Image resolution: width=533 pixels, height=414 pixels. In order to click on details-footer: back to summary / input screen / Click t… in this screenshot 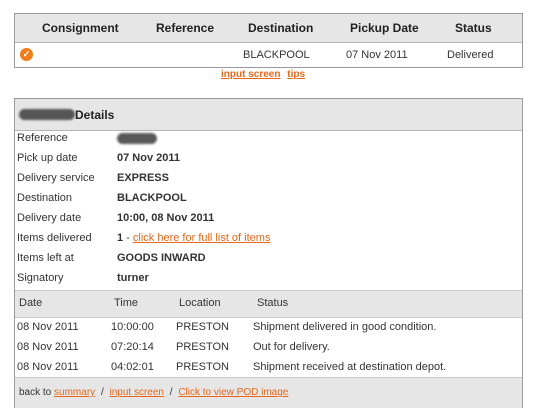, I will do `click(268, 392)`.